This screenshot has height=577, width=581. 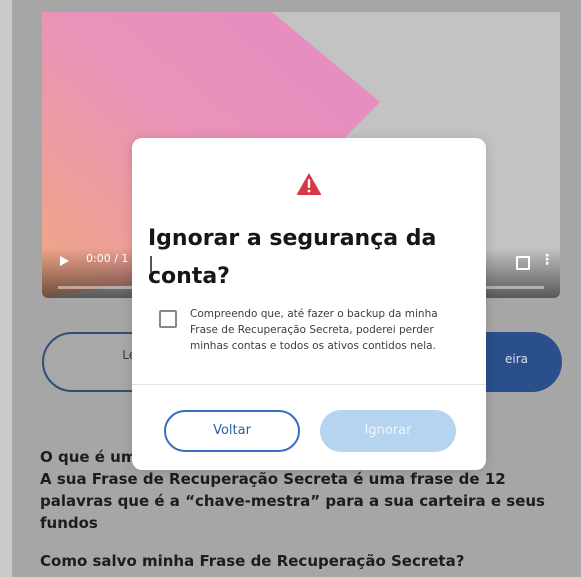 I want to click on ignore-button: Ignorar, so click(x=388, y=431).